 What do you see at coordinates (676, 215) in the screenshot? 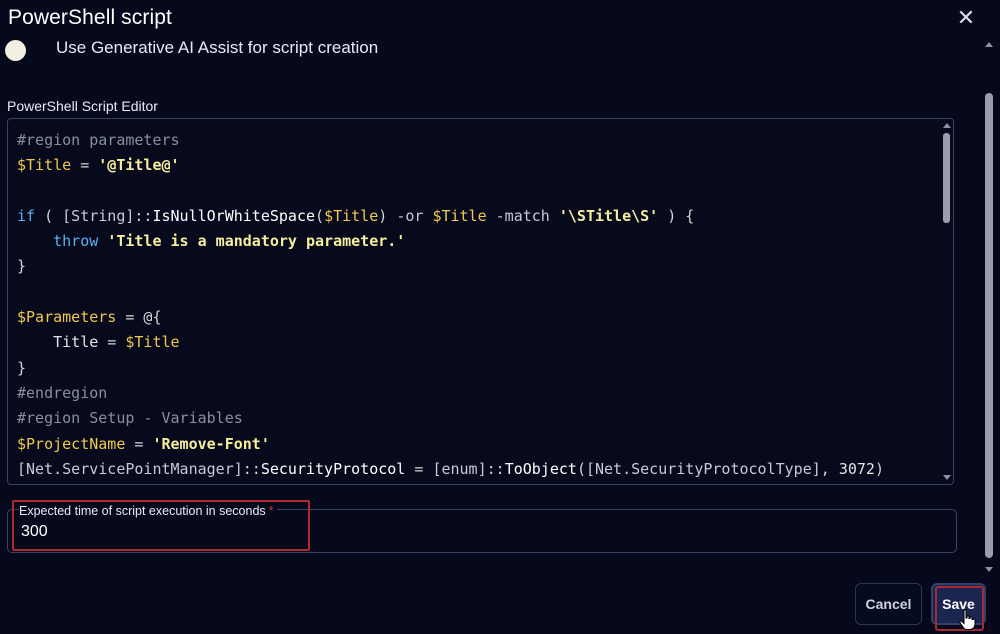
I see `code-token: ) {` at bounding box center [676, 215].